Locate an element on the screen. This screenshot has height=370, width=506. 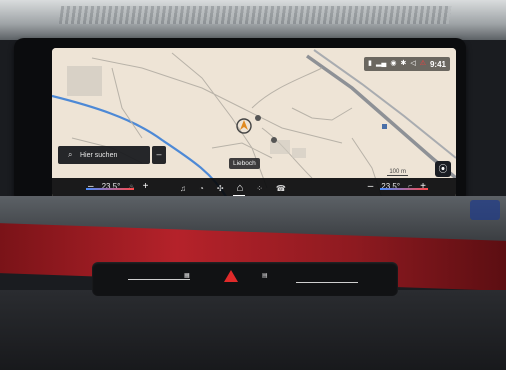
max-defrost-button: ▦ is located at coordinates (187, 275).